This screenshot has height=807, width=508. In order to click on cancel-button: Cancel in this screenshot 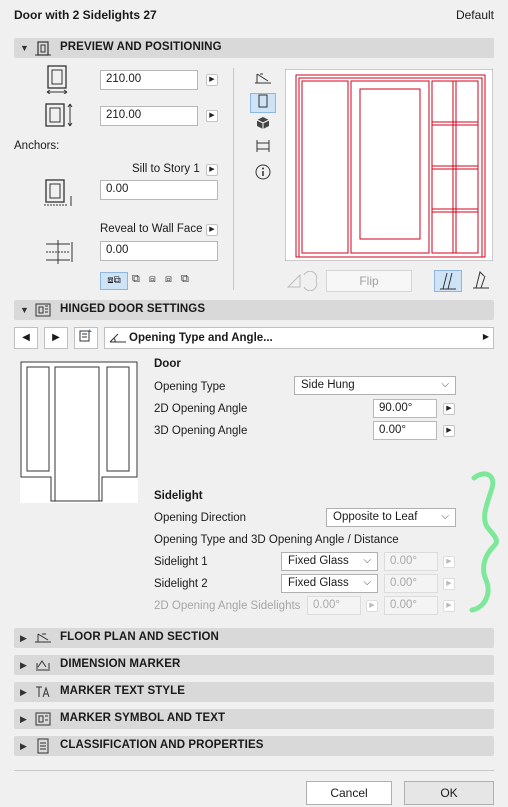, I will do `click(349, 793)`.